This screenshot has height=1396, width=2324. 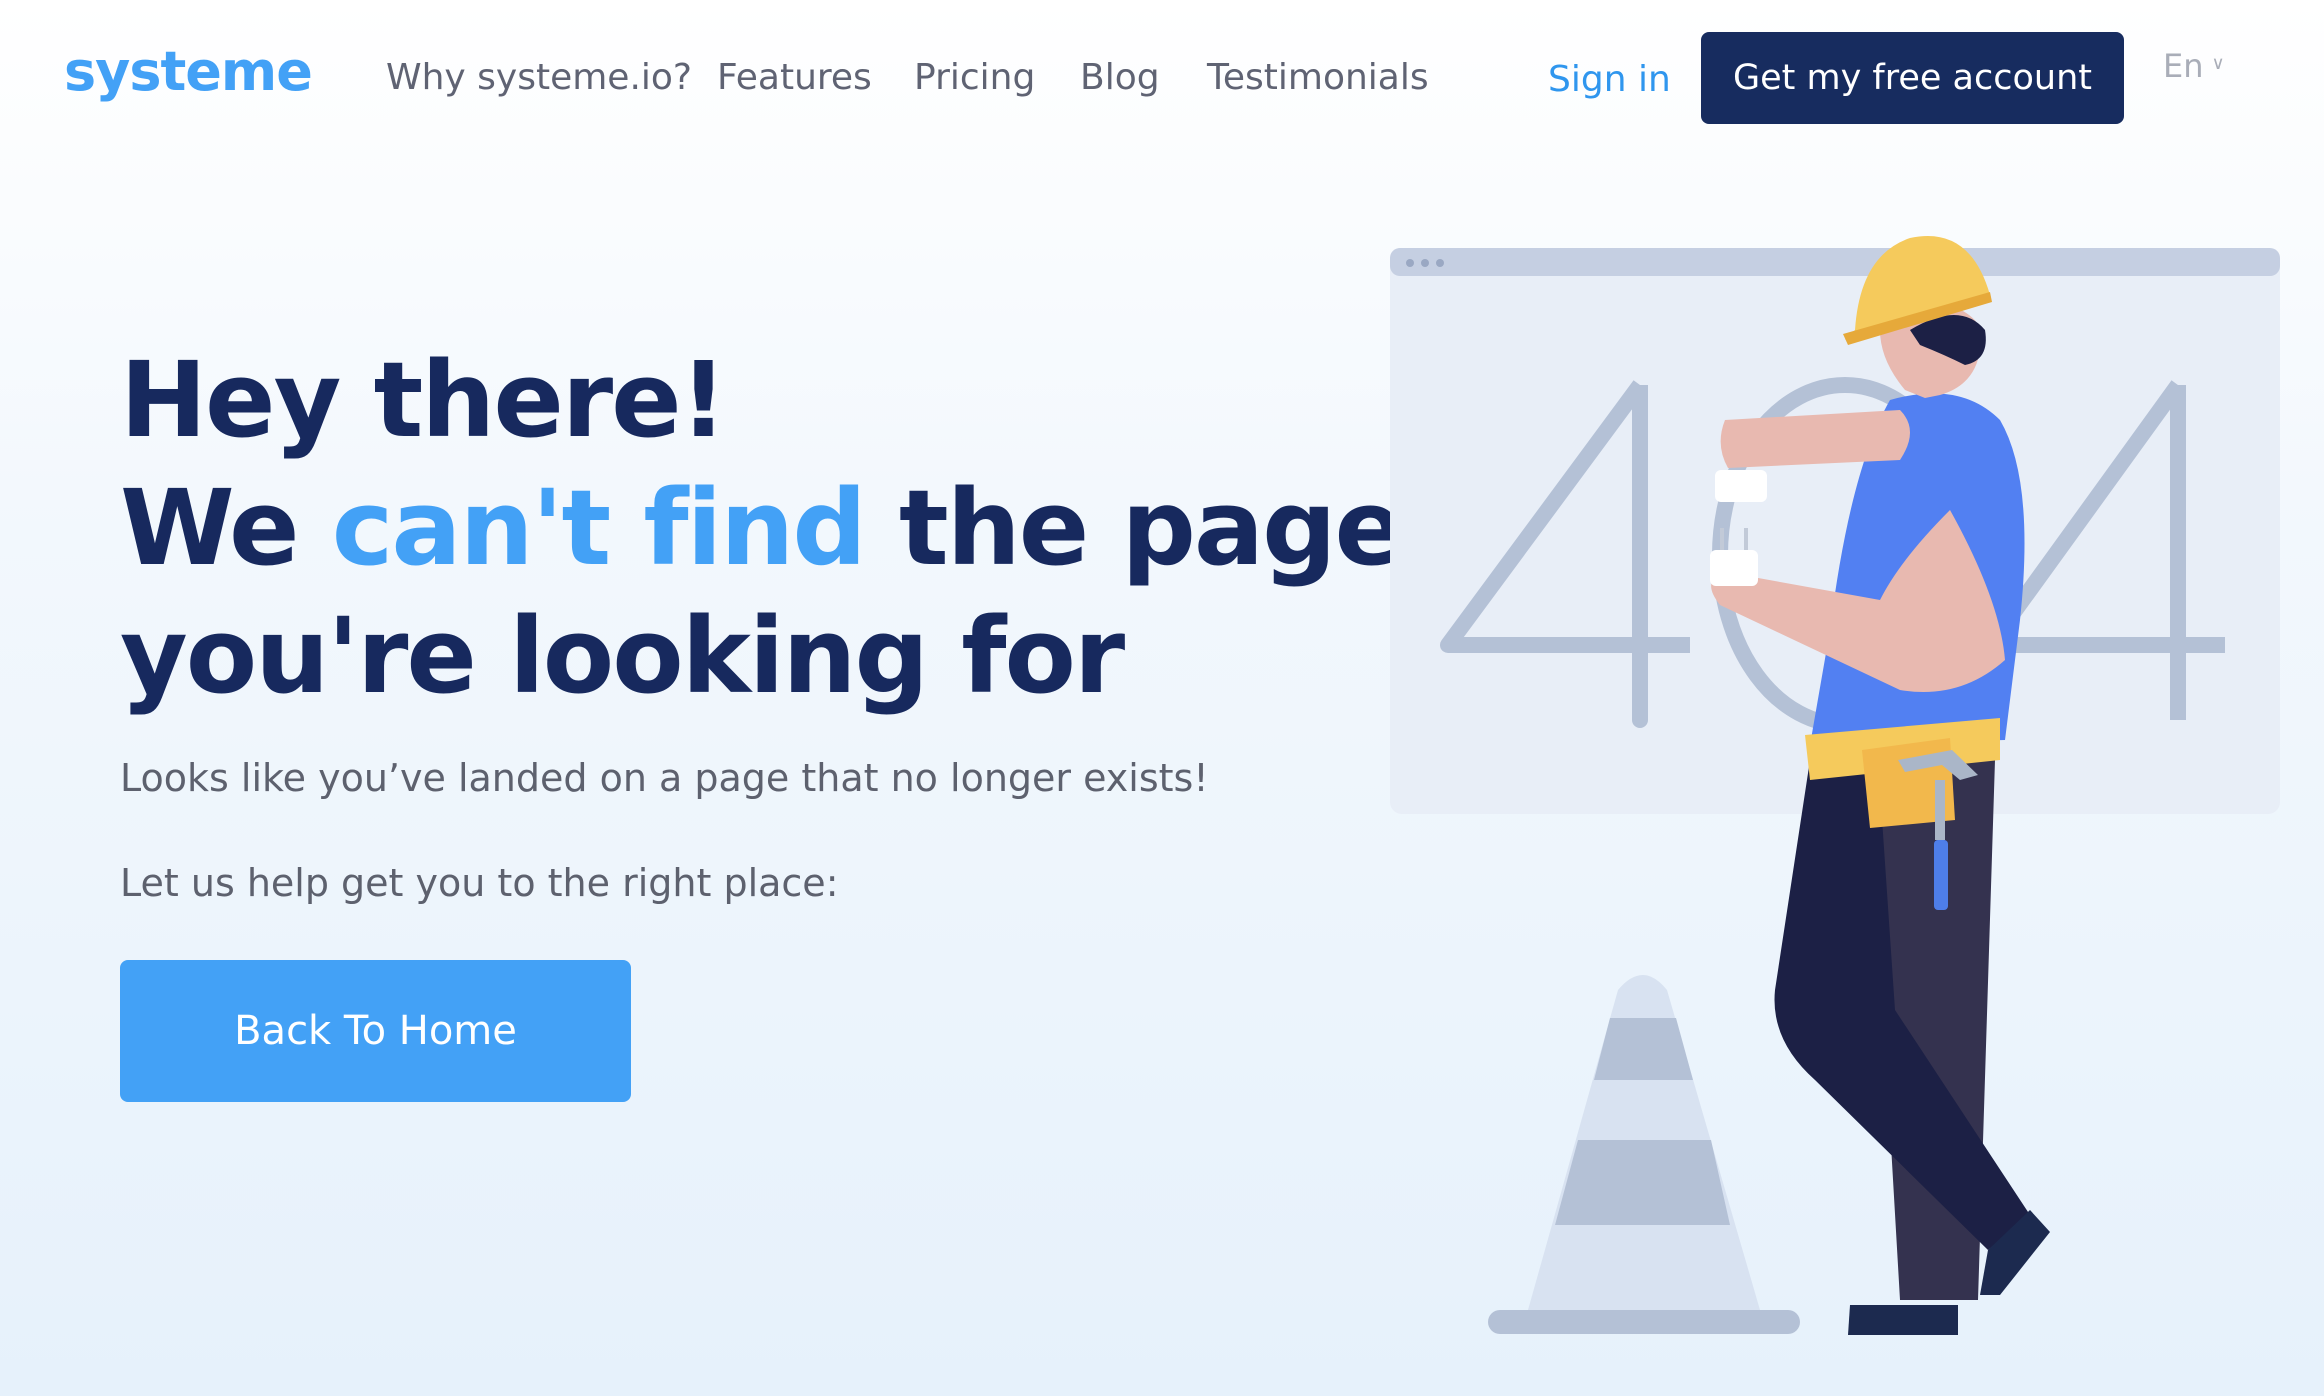 I want to click on nav-item-pricing: Pricing, so click(x=974, y=78).